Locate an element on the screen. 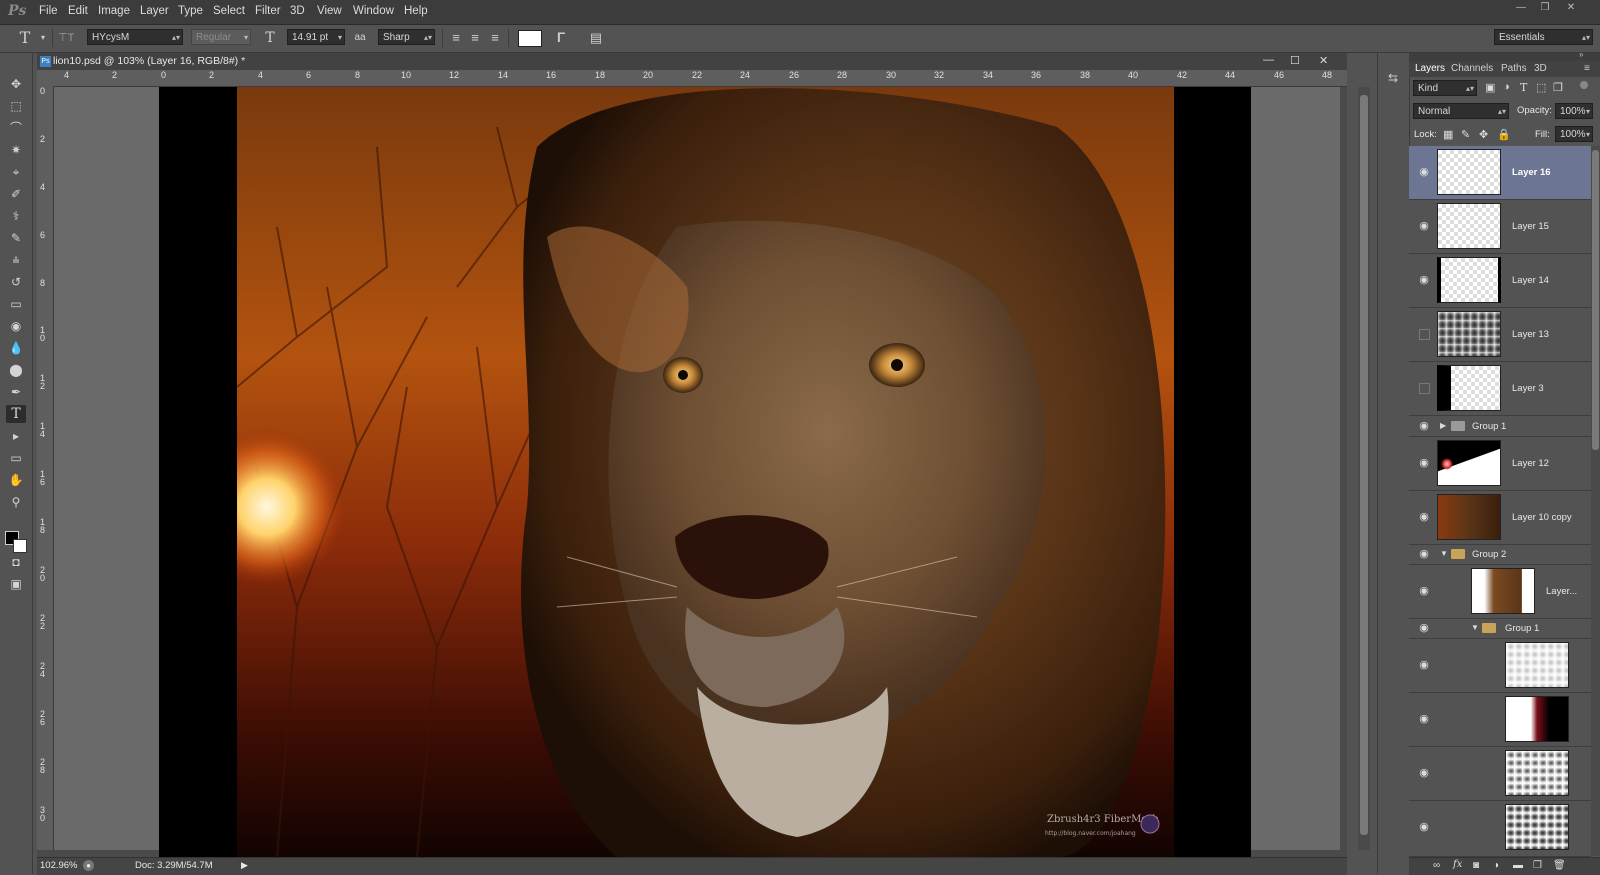 The width and height of the screenshot is (1600, 875). filter-image-icon: ▣ is located at coordinates (1490, 87).